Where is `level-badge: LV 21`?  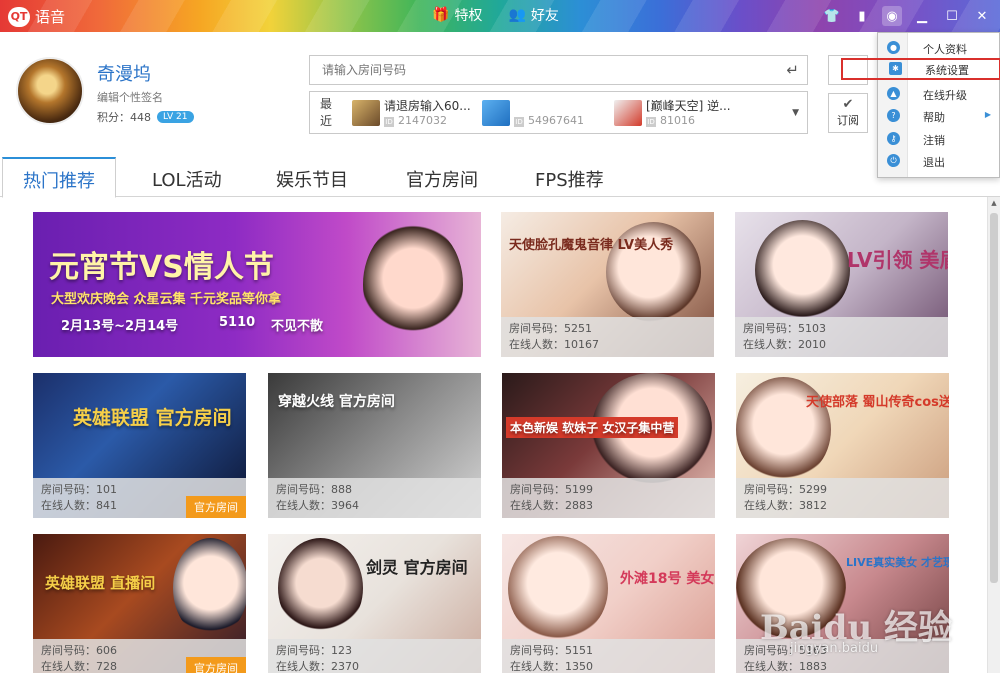
level-badge: LV 21 is located at coordinates (175, 117).